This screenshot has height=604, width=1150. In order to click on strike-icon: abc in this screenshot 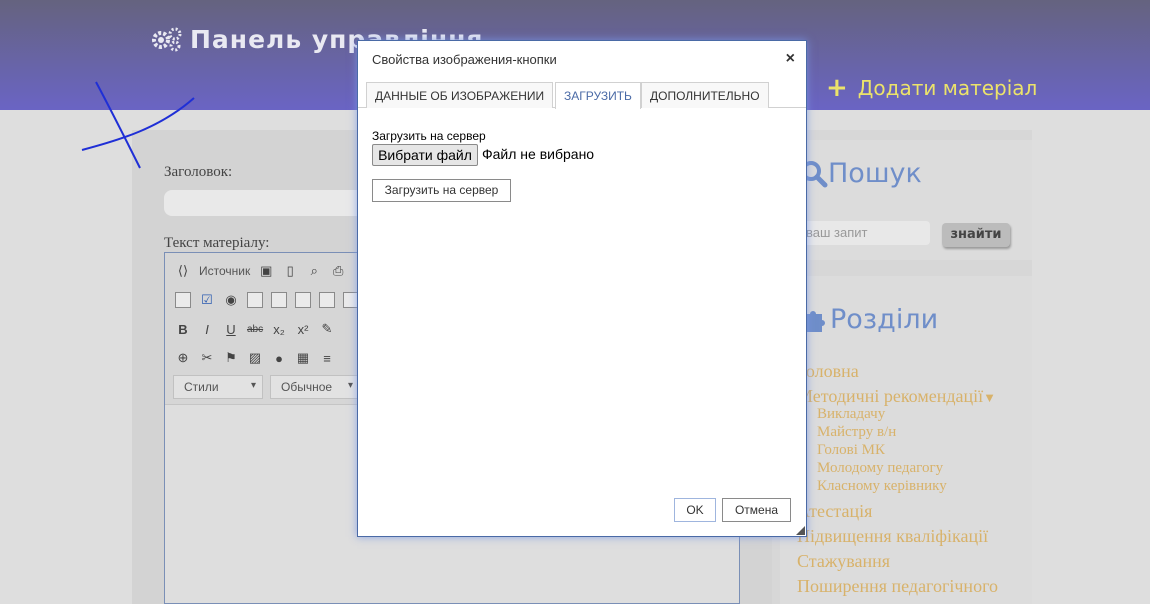, I will do `click(255, 329)`.